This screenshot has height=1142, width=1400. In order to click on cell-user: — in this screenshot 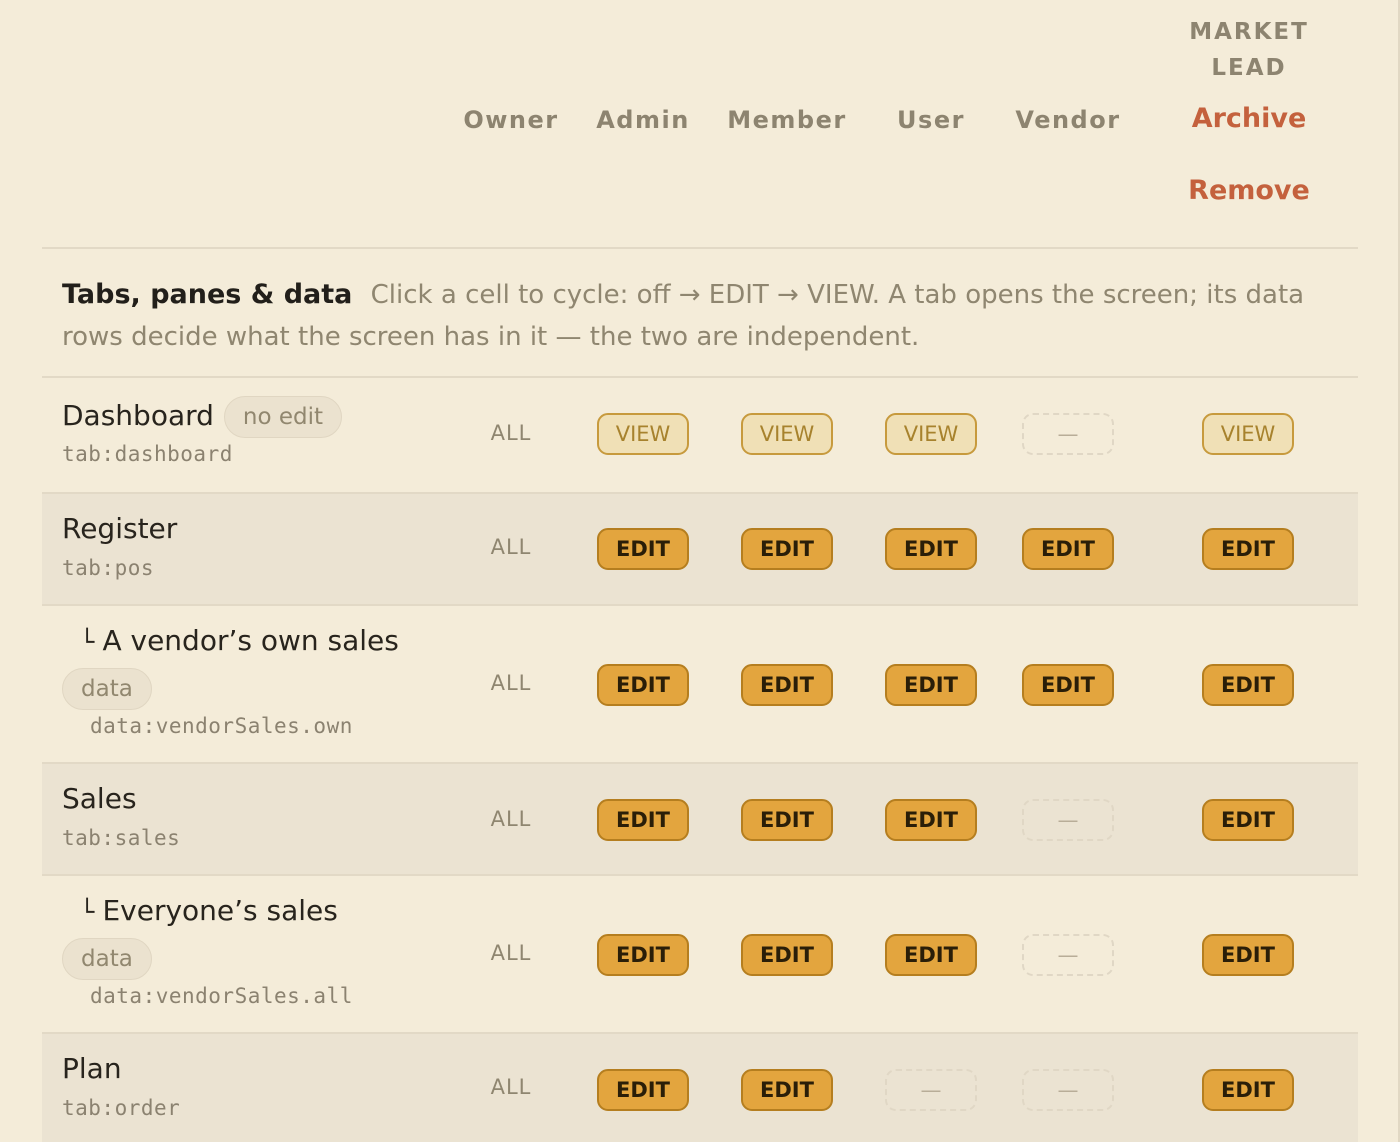, I will do `click(931, 1090)`.